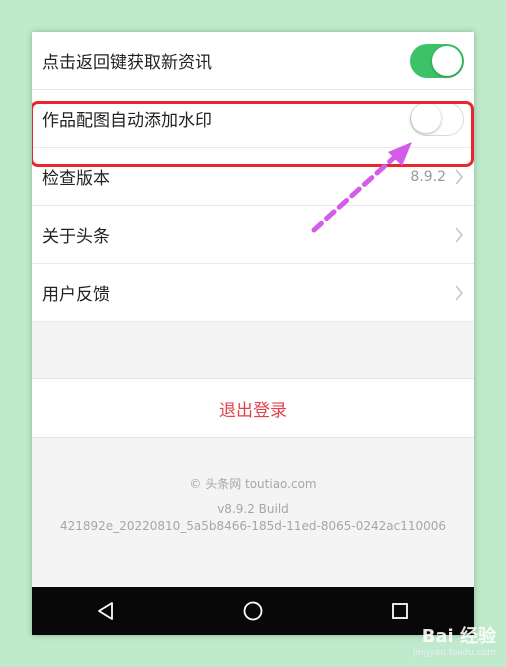 Image resolution: width=506 pixels, height=667 pixels. I want to click on logout-label: 退出登录, so click(253, 410).